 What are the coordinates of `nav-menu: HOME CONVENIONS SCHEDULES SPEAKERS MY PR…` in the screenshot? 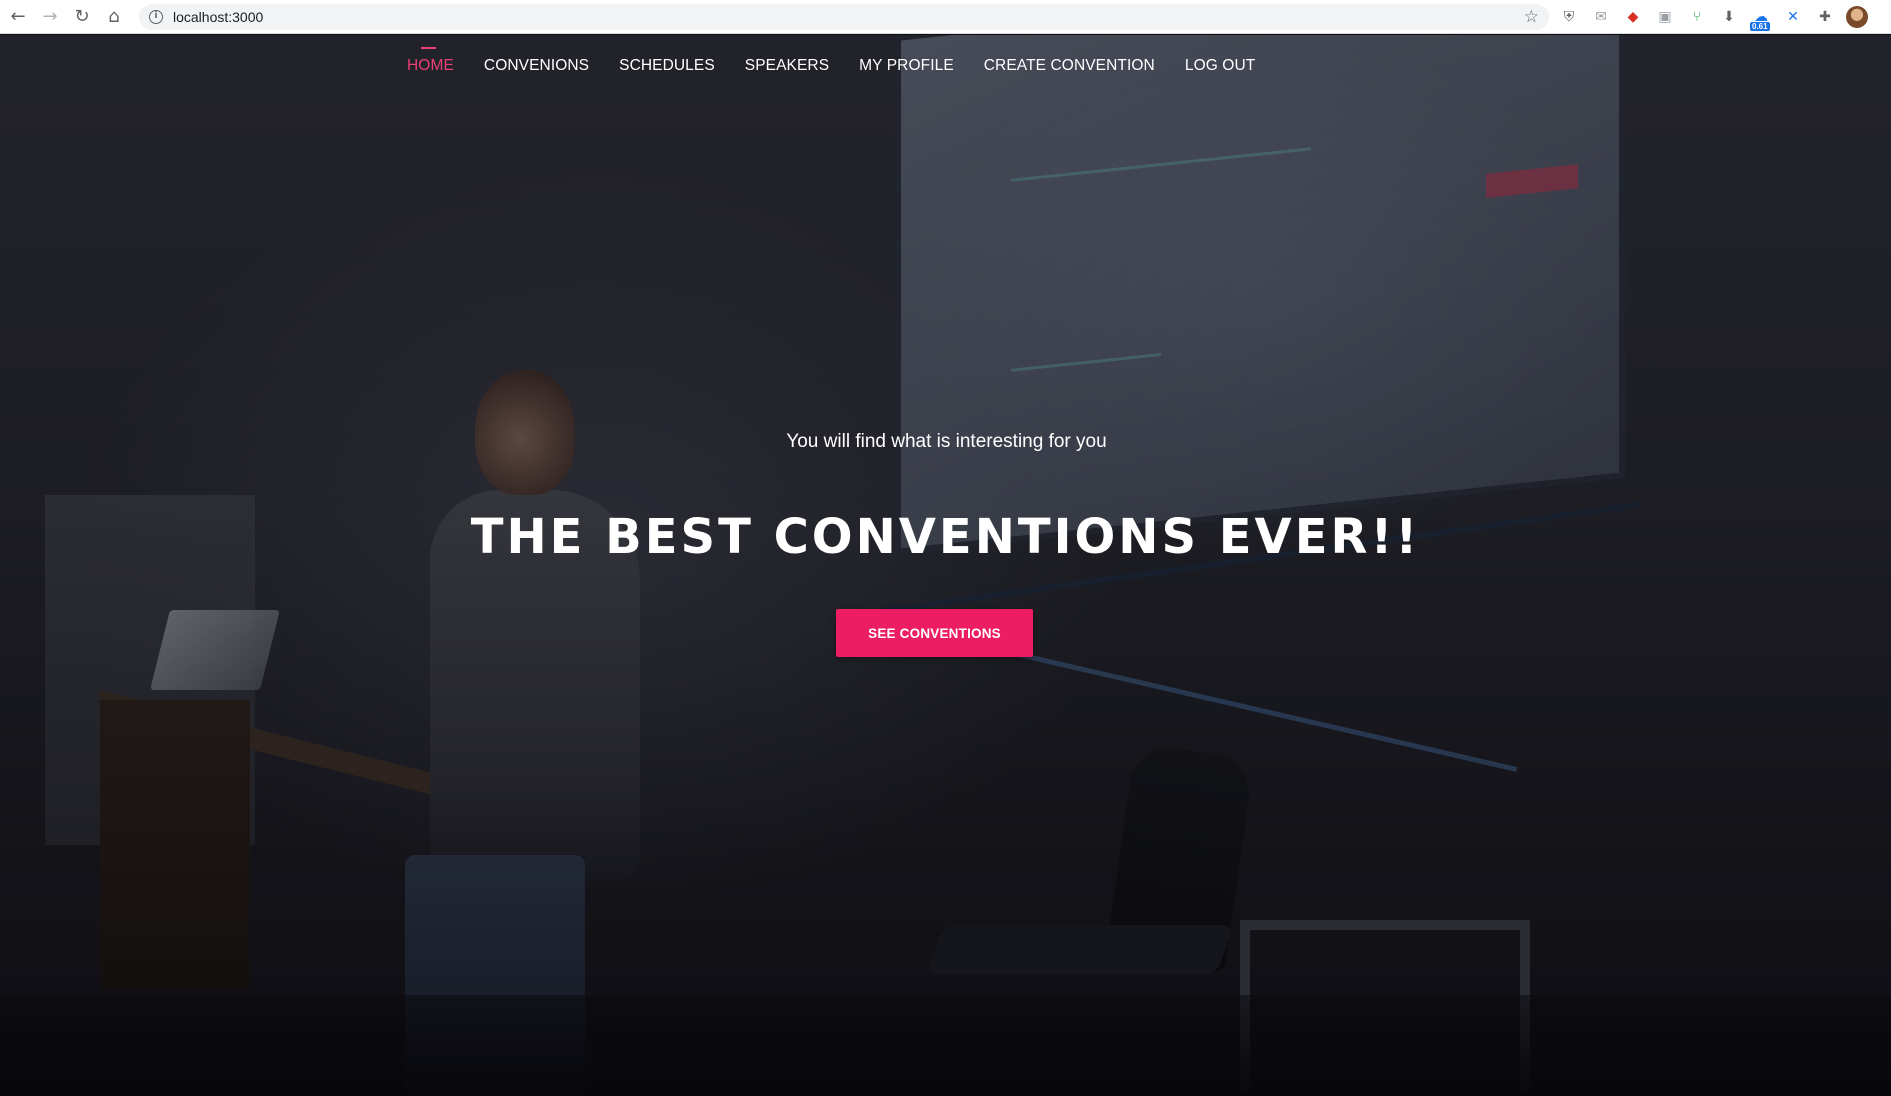 It's located at (846, 61).